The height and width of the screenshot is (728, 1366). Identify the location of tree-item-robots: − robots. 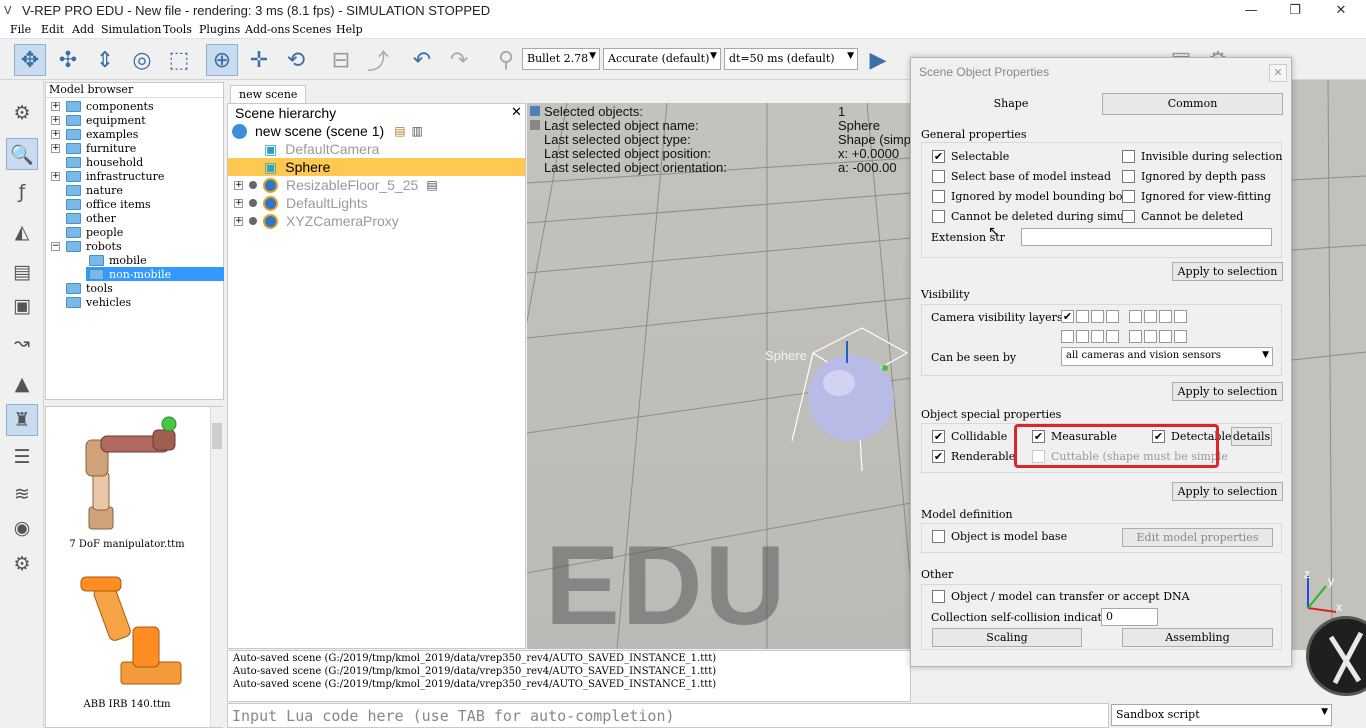
(86, 246).